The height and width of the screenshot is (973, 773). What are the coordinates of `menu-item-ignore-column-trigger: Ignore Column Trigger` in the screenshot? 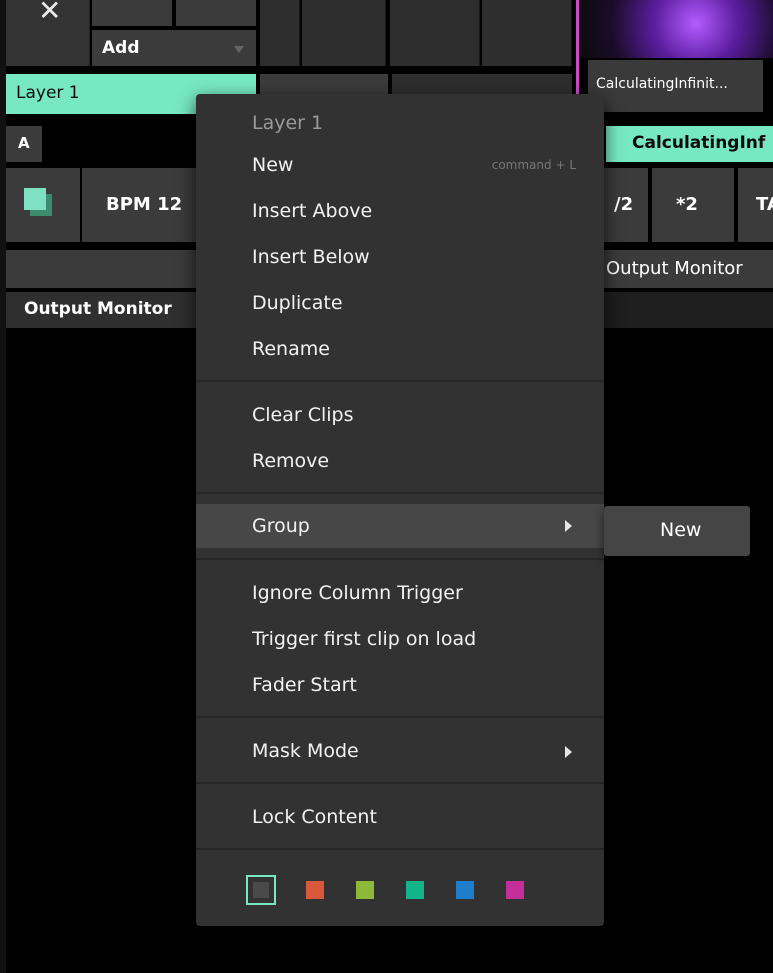 It's located at (400, 593).